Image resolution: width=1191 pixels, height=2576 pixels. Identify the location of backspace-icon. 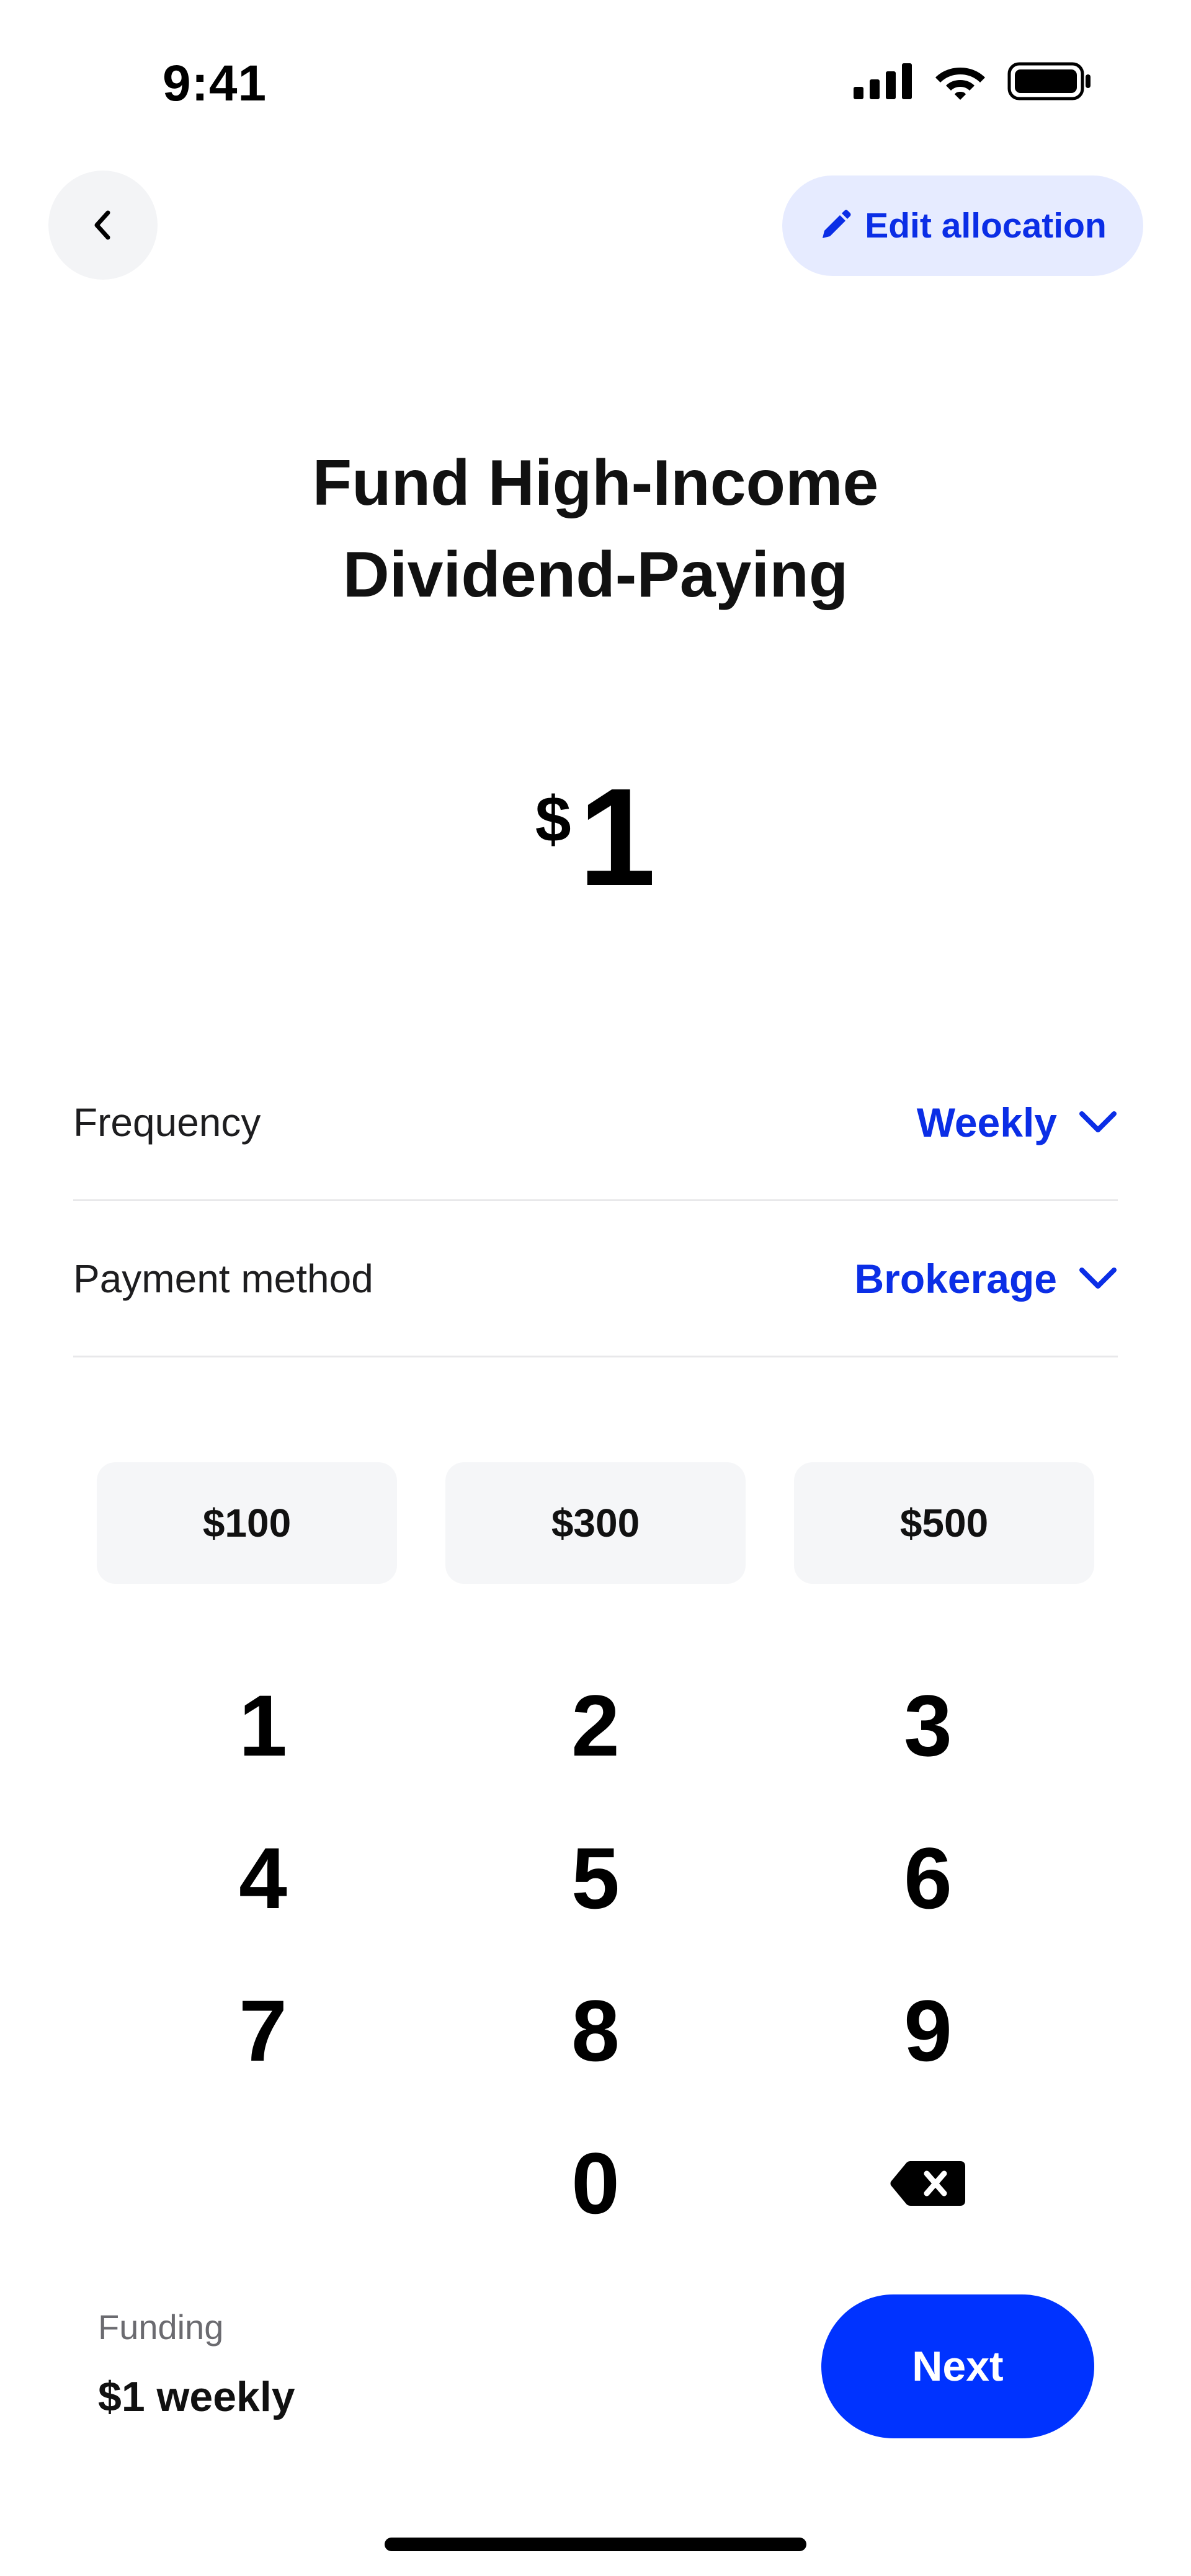
(928, 2183).